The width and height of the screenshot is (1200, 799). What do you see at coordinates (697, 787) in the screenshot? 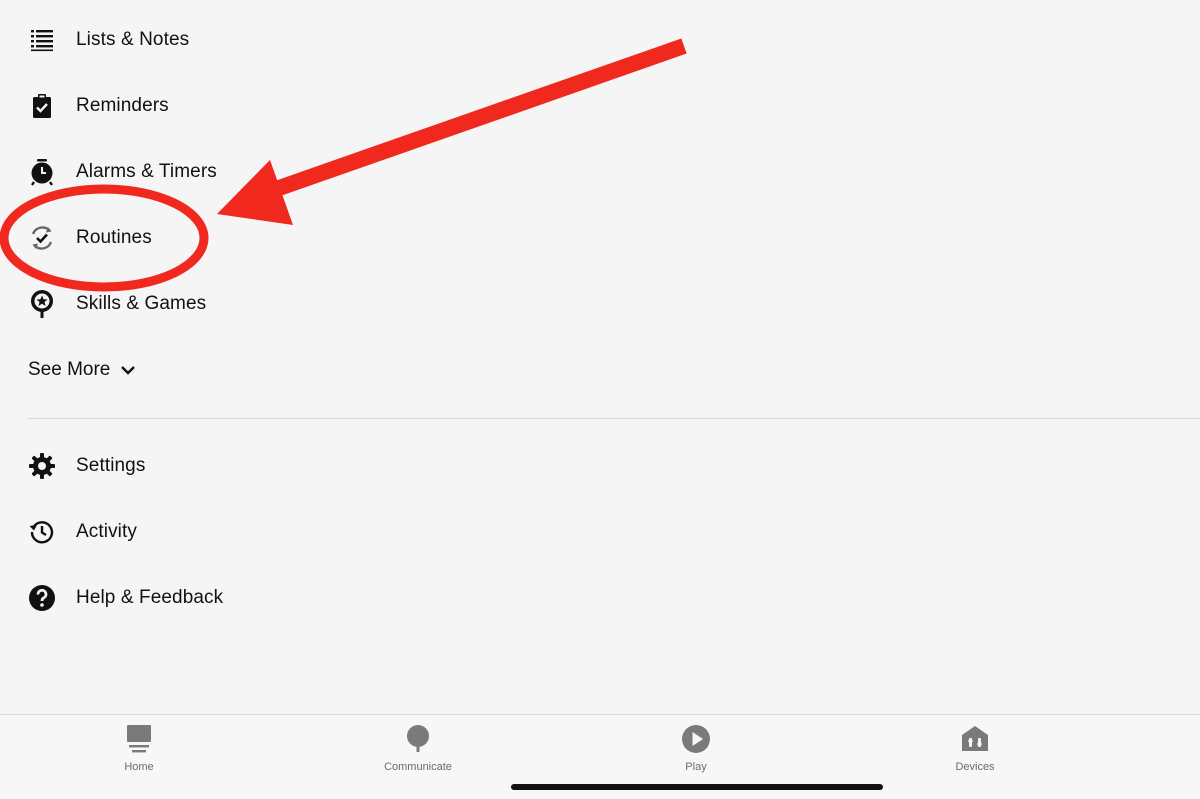
I see `home-indicator-bar` at bounding box center [697, 787].